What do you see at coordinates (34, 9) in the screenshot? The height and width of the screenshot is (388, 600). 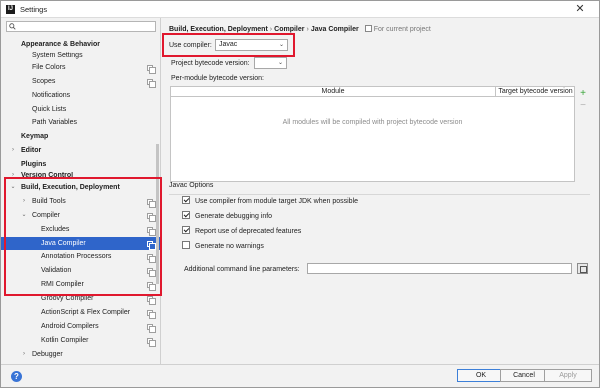 I see `window-title: Settings` at bounding box center [34, 9].